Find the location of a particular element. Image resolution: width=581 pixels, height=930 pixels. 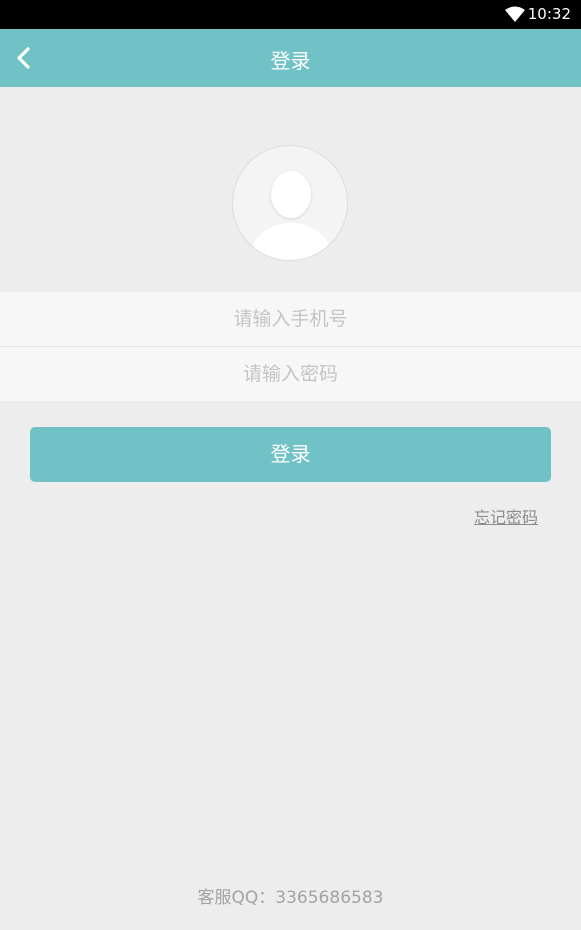

password-input is located at coordinates (290, 374).